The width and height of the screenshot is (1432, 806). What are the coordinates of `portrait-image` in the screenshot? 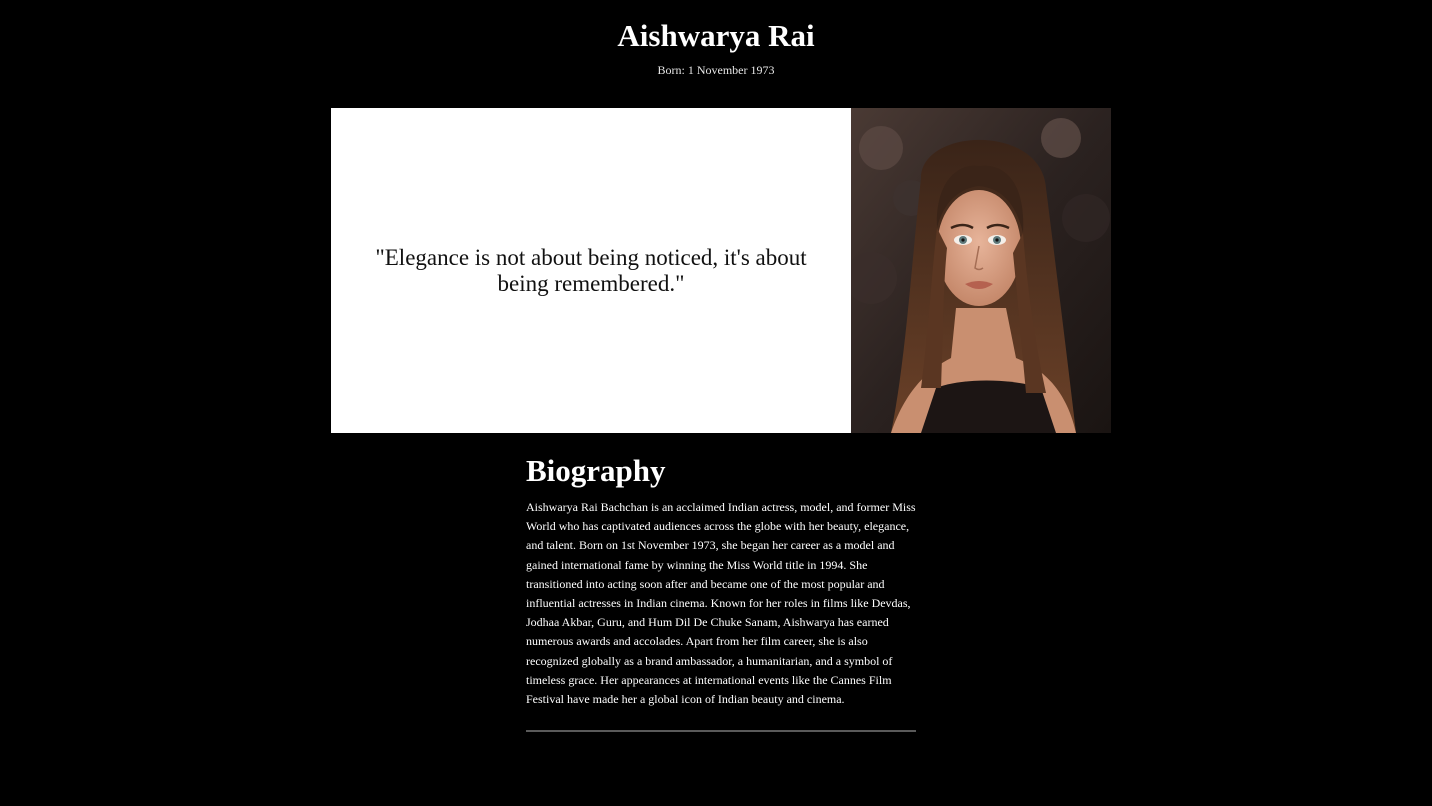 It's located at (981, 270).